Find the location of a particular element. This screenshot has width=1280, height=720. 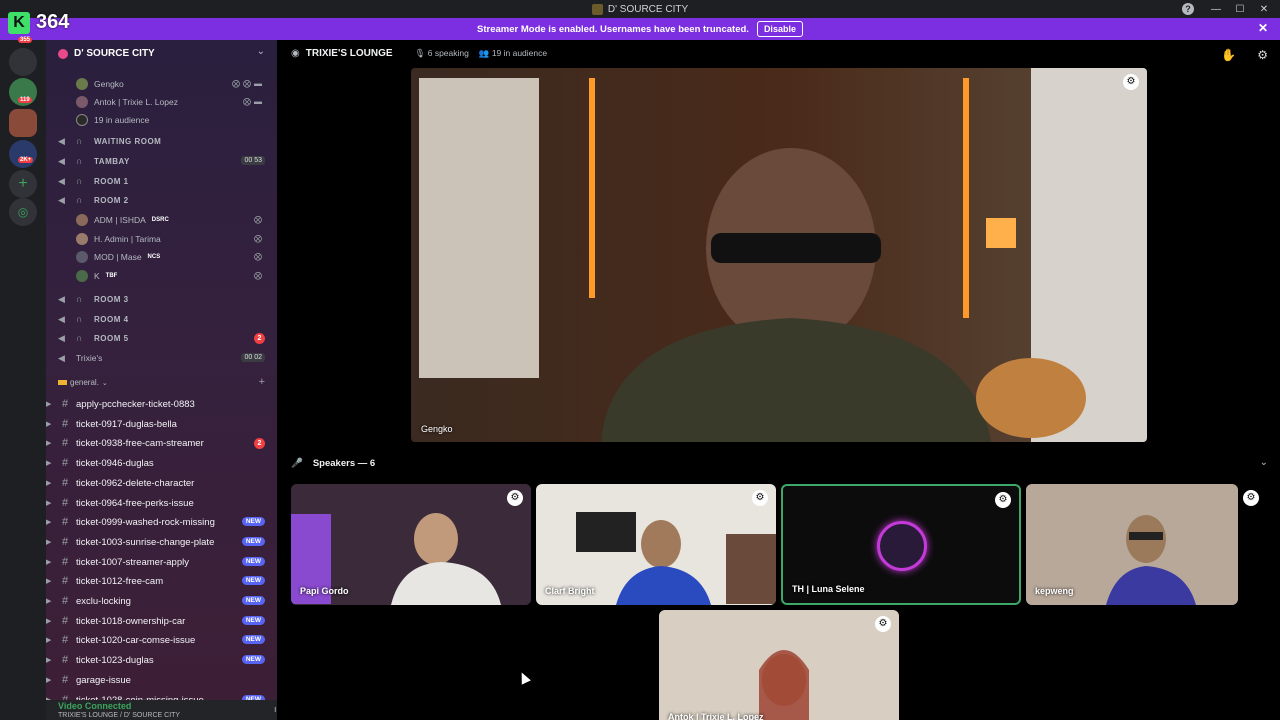

text-channel: ▶ # ticket-1020-car-comse-issue is located at coordinates (120, 640).